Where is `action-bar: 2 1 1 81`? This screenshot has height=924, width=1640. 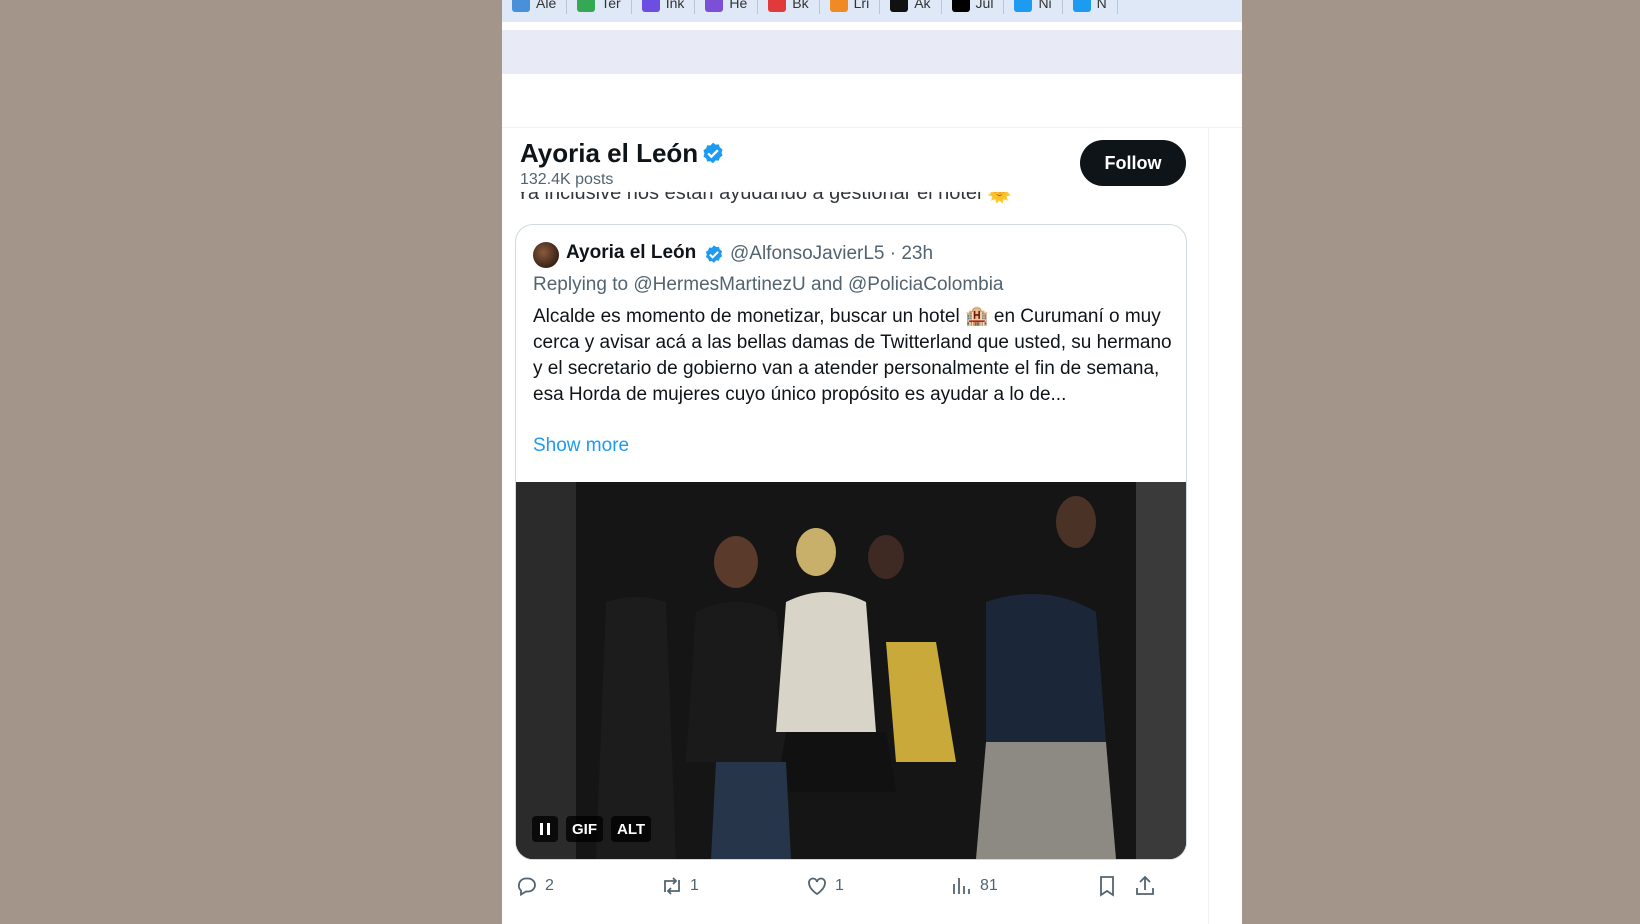
action-bar: 2 1 1 81 is located at coordinates (855, 894).